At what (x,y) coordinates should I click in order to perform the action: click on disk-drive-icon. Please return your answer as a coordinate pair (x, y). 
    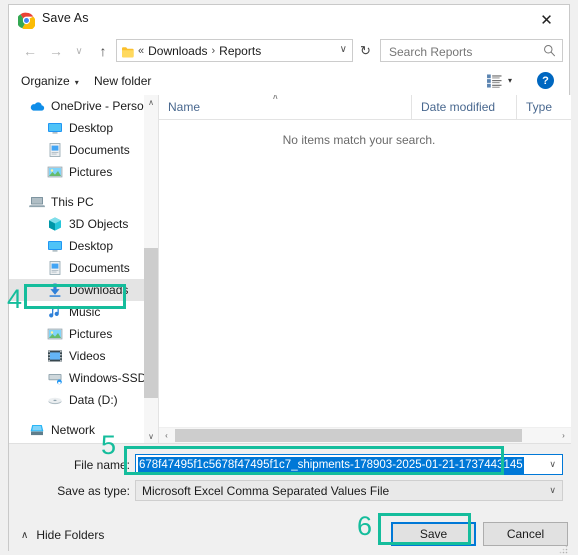
    Looking at the image, I should click on (55, 400).